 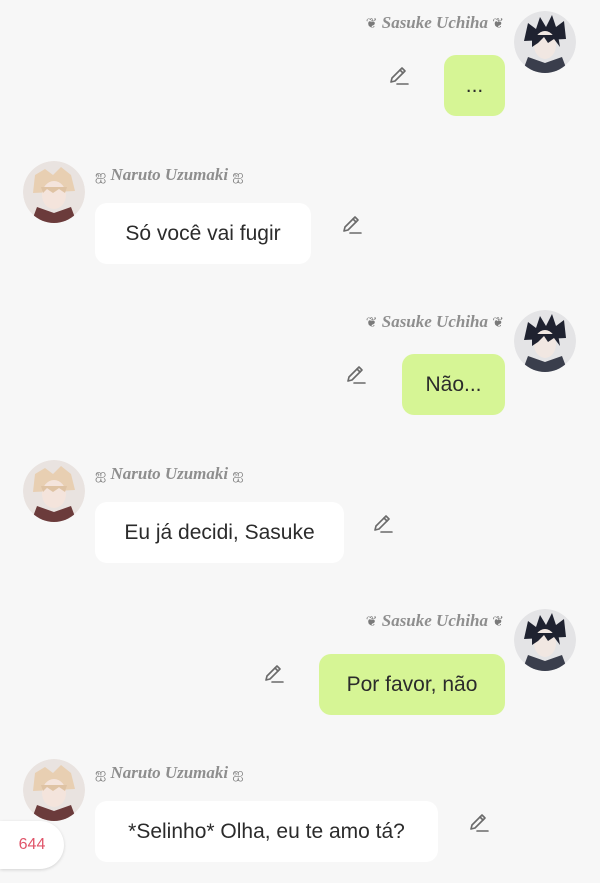 What do you see at coordinates (32, 845) in the screenshot?
I see `message-counter-badge: 644` at bounding box center [32, 845].